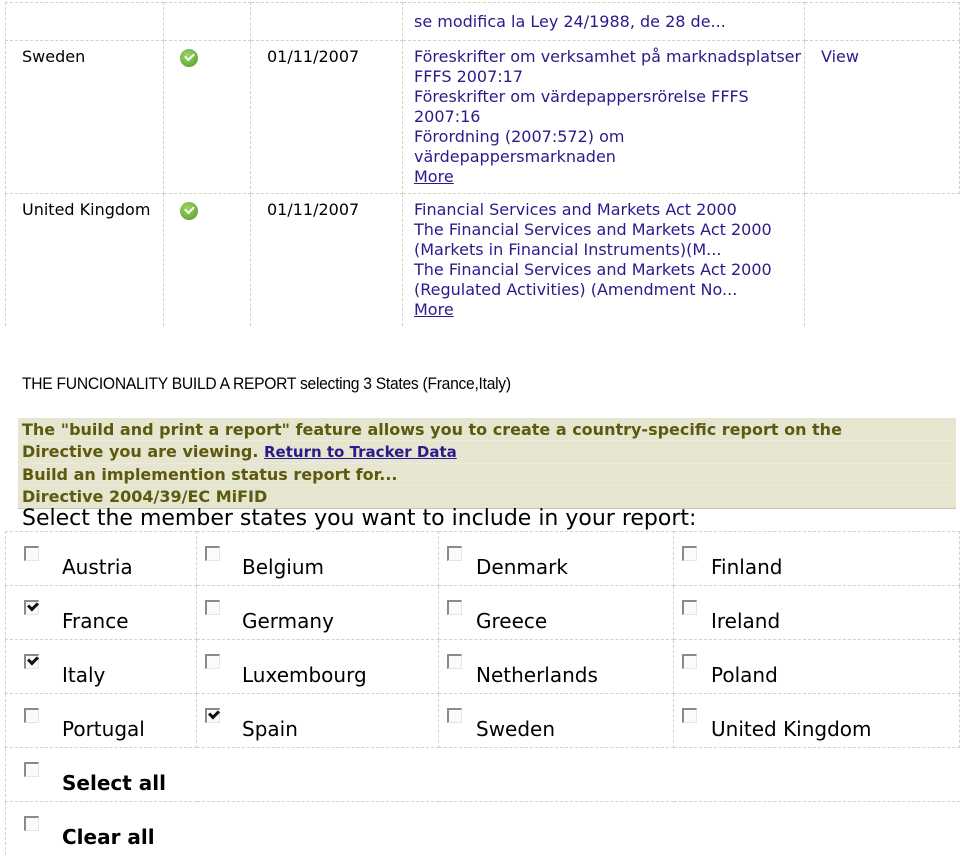 The image size is (960, 865). I want to click on checkbox-greece, so click(454, 607).